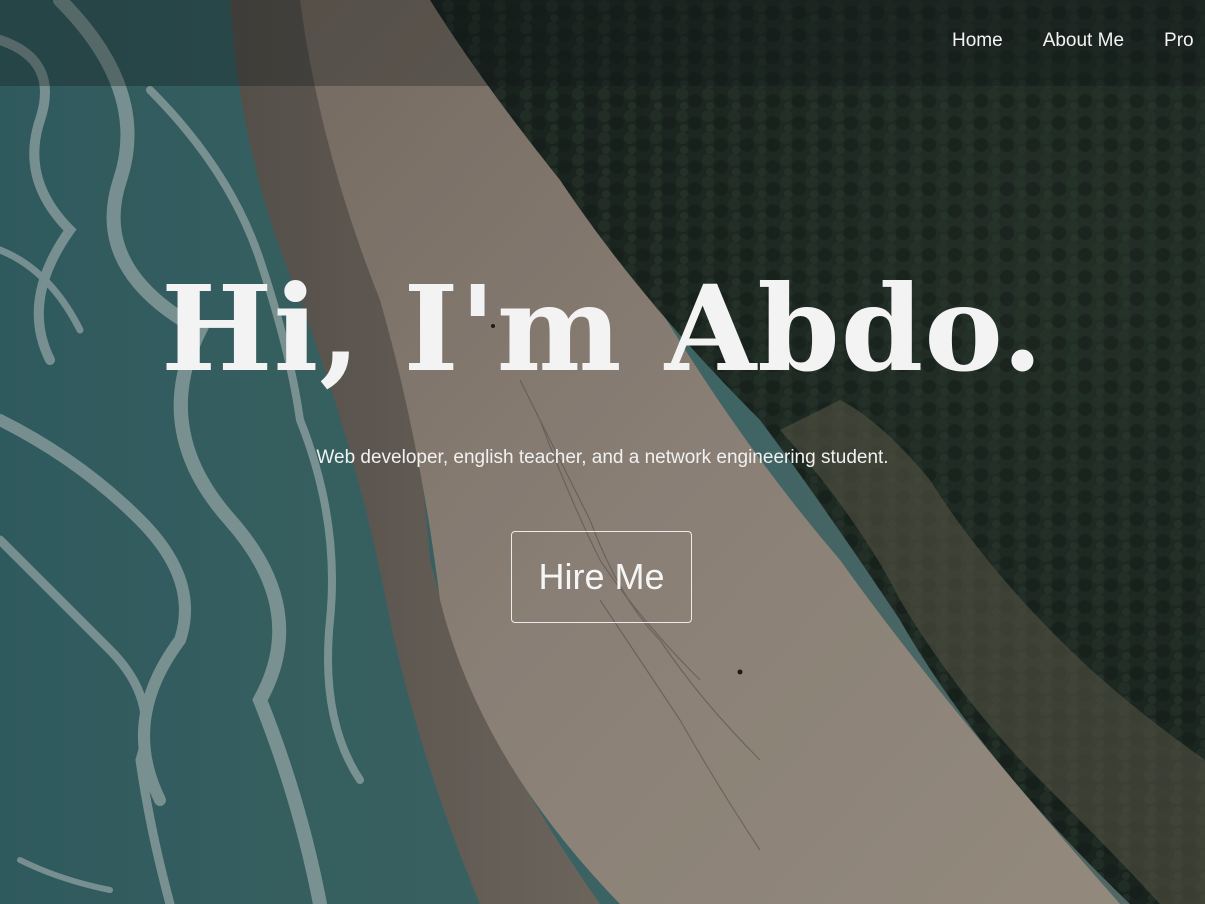 This screenshot has width=1205, height=904. Describe the element at coordinates (1083, 41) in the screenshot. I see `nav-item-about-me: About Me` at that location.